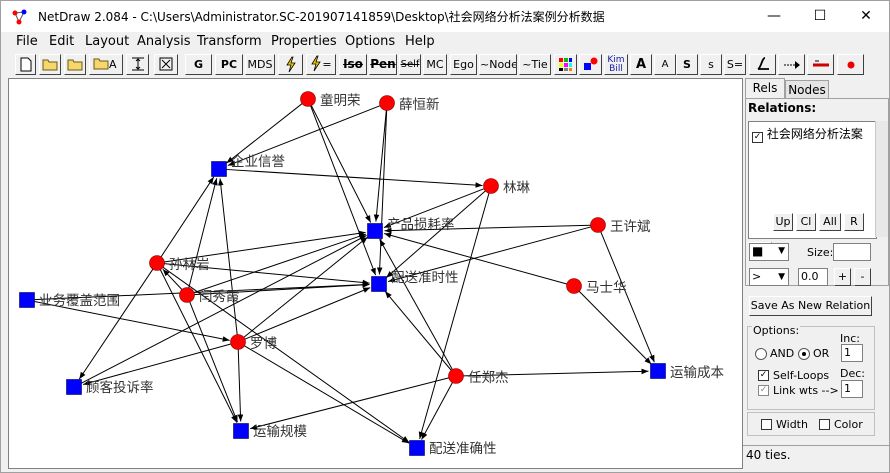 This screenshot has width=890, height=473. I want to click on menu-analysis: Analysis, so click(164, 41).